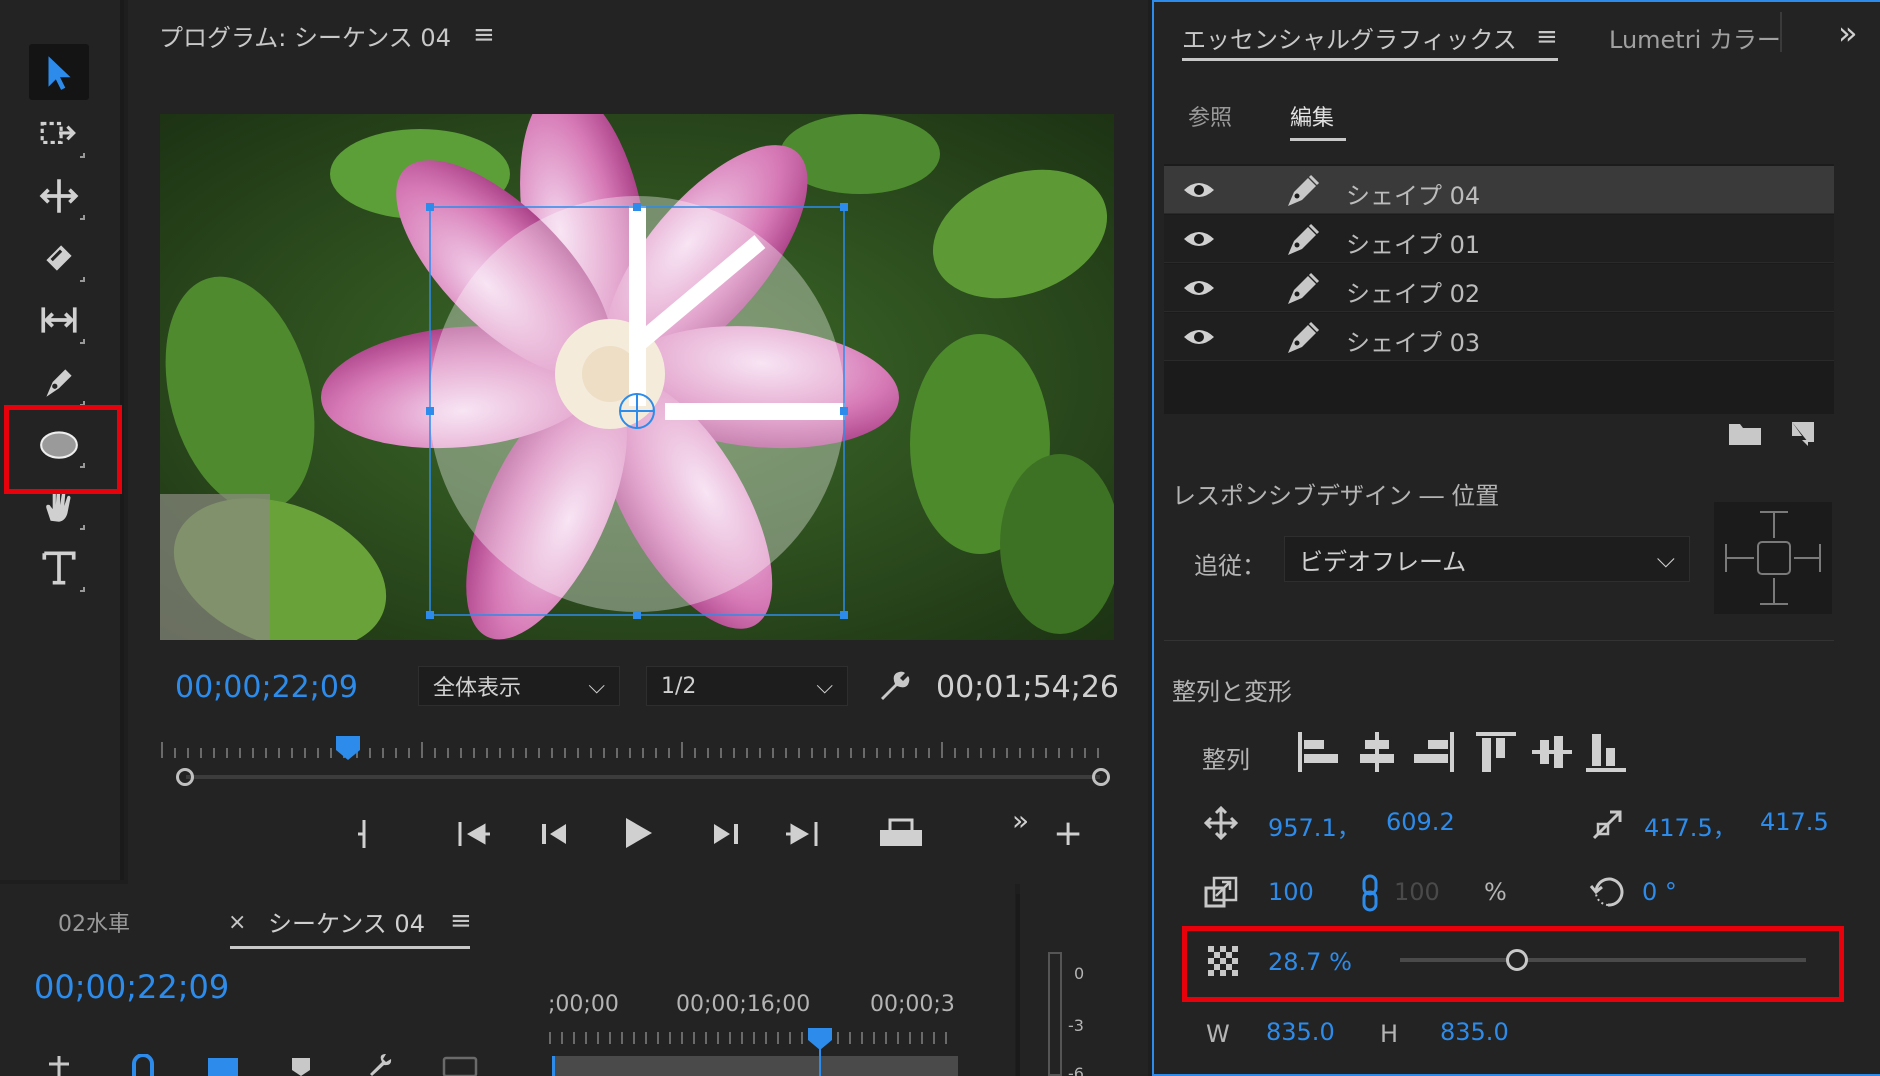 Image resolution: width=1880 pixels, height=1076 pixels. What do you see at coordinates (912, 1004) in the screenshot?
I see `ruler-label-2: 00;00;3` at bounding box center [912, 1004].